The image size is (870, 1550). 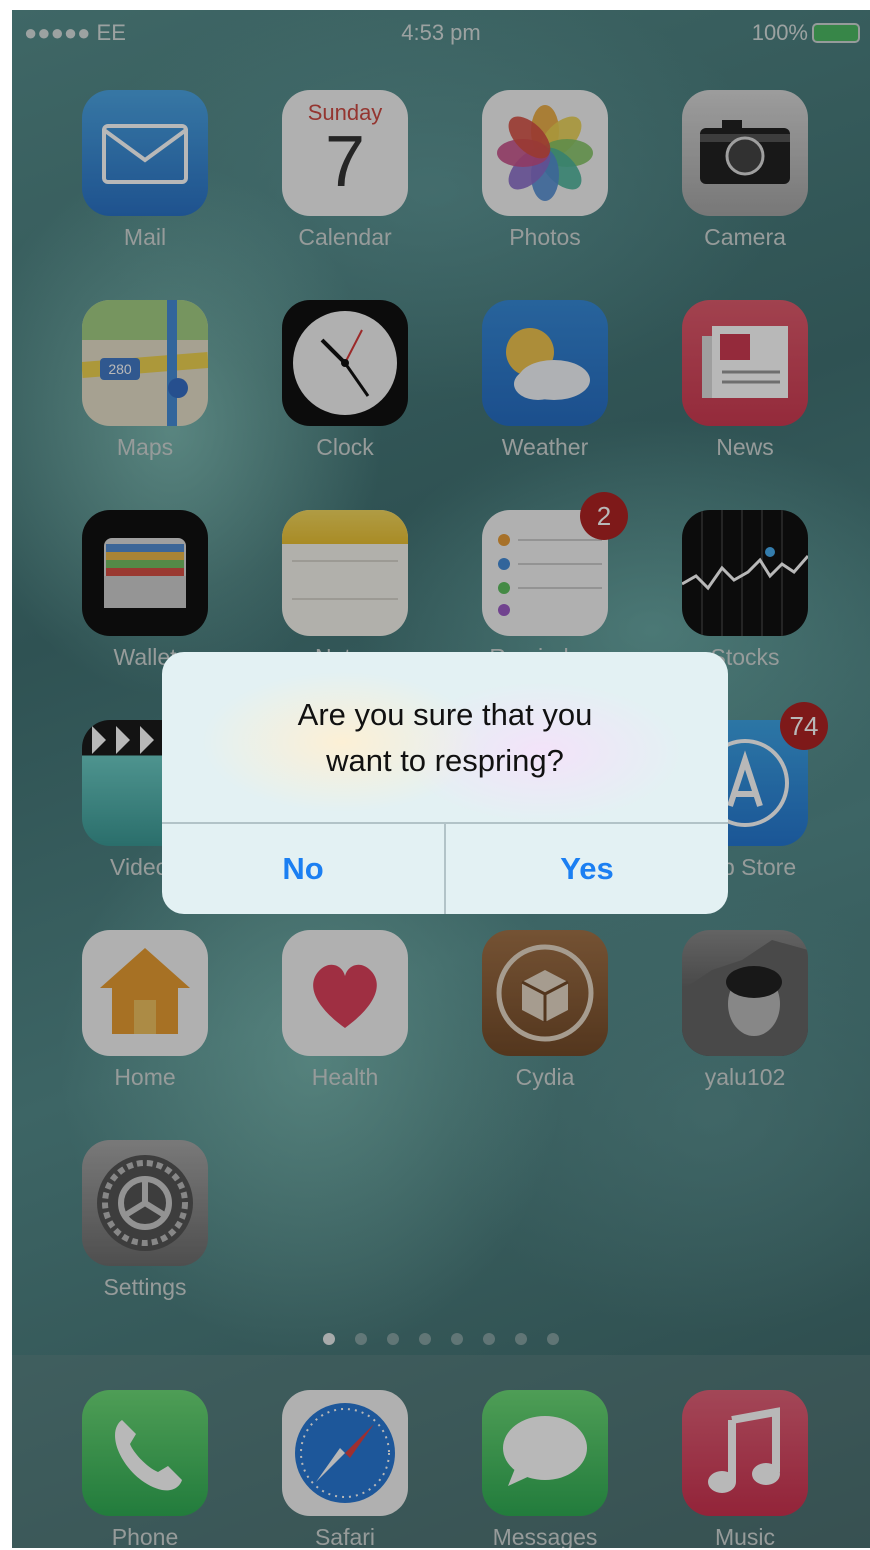 I want to click on weather-icon, so click(x=545, y=363).